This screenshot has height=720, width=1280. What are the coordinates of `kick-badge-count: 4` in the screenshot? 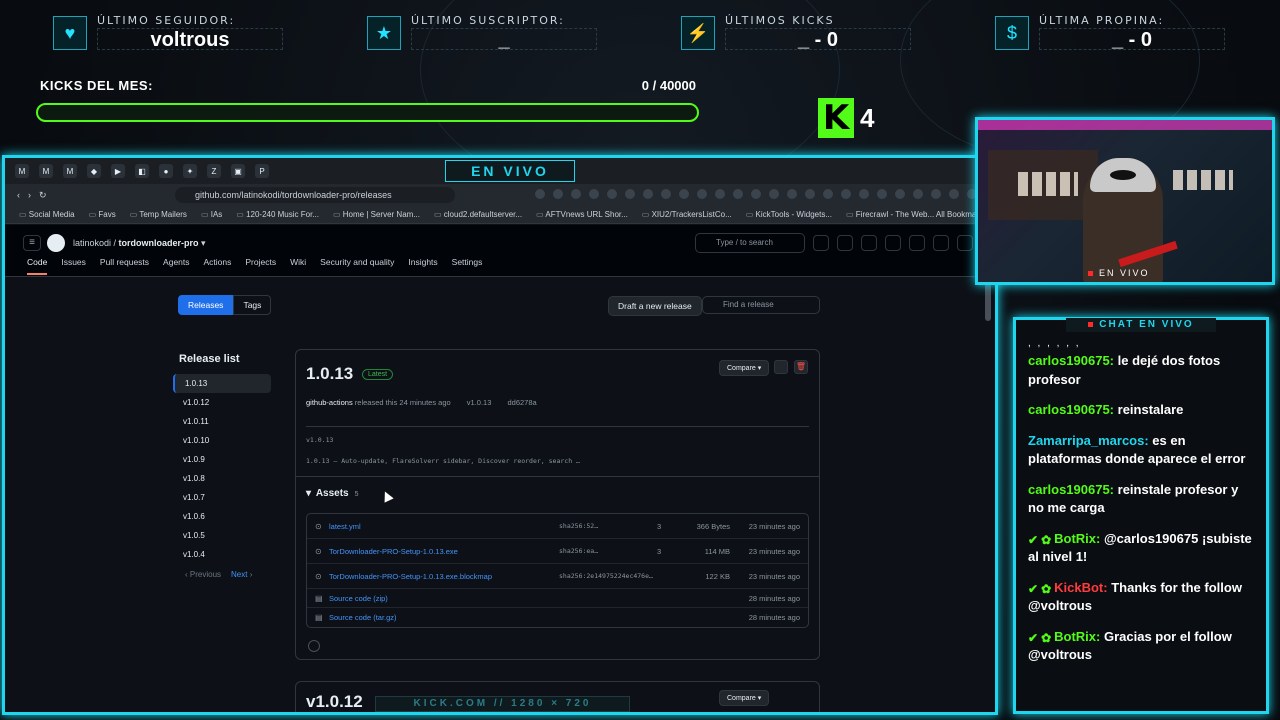 It's located at (867, 118).